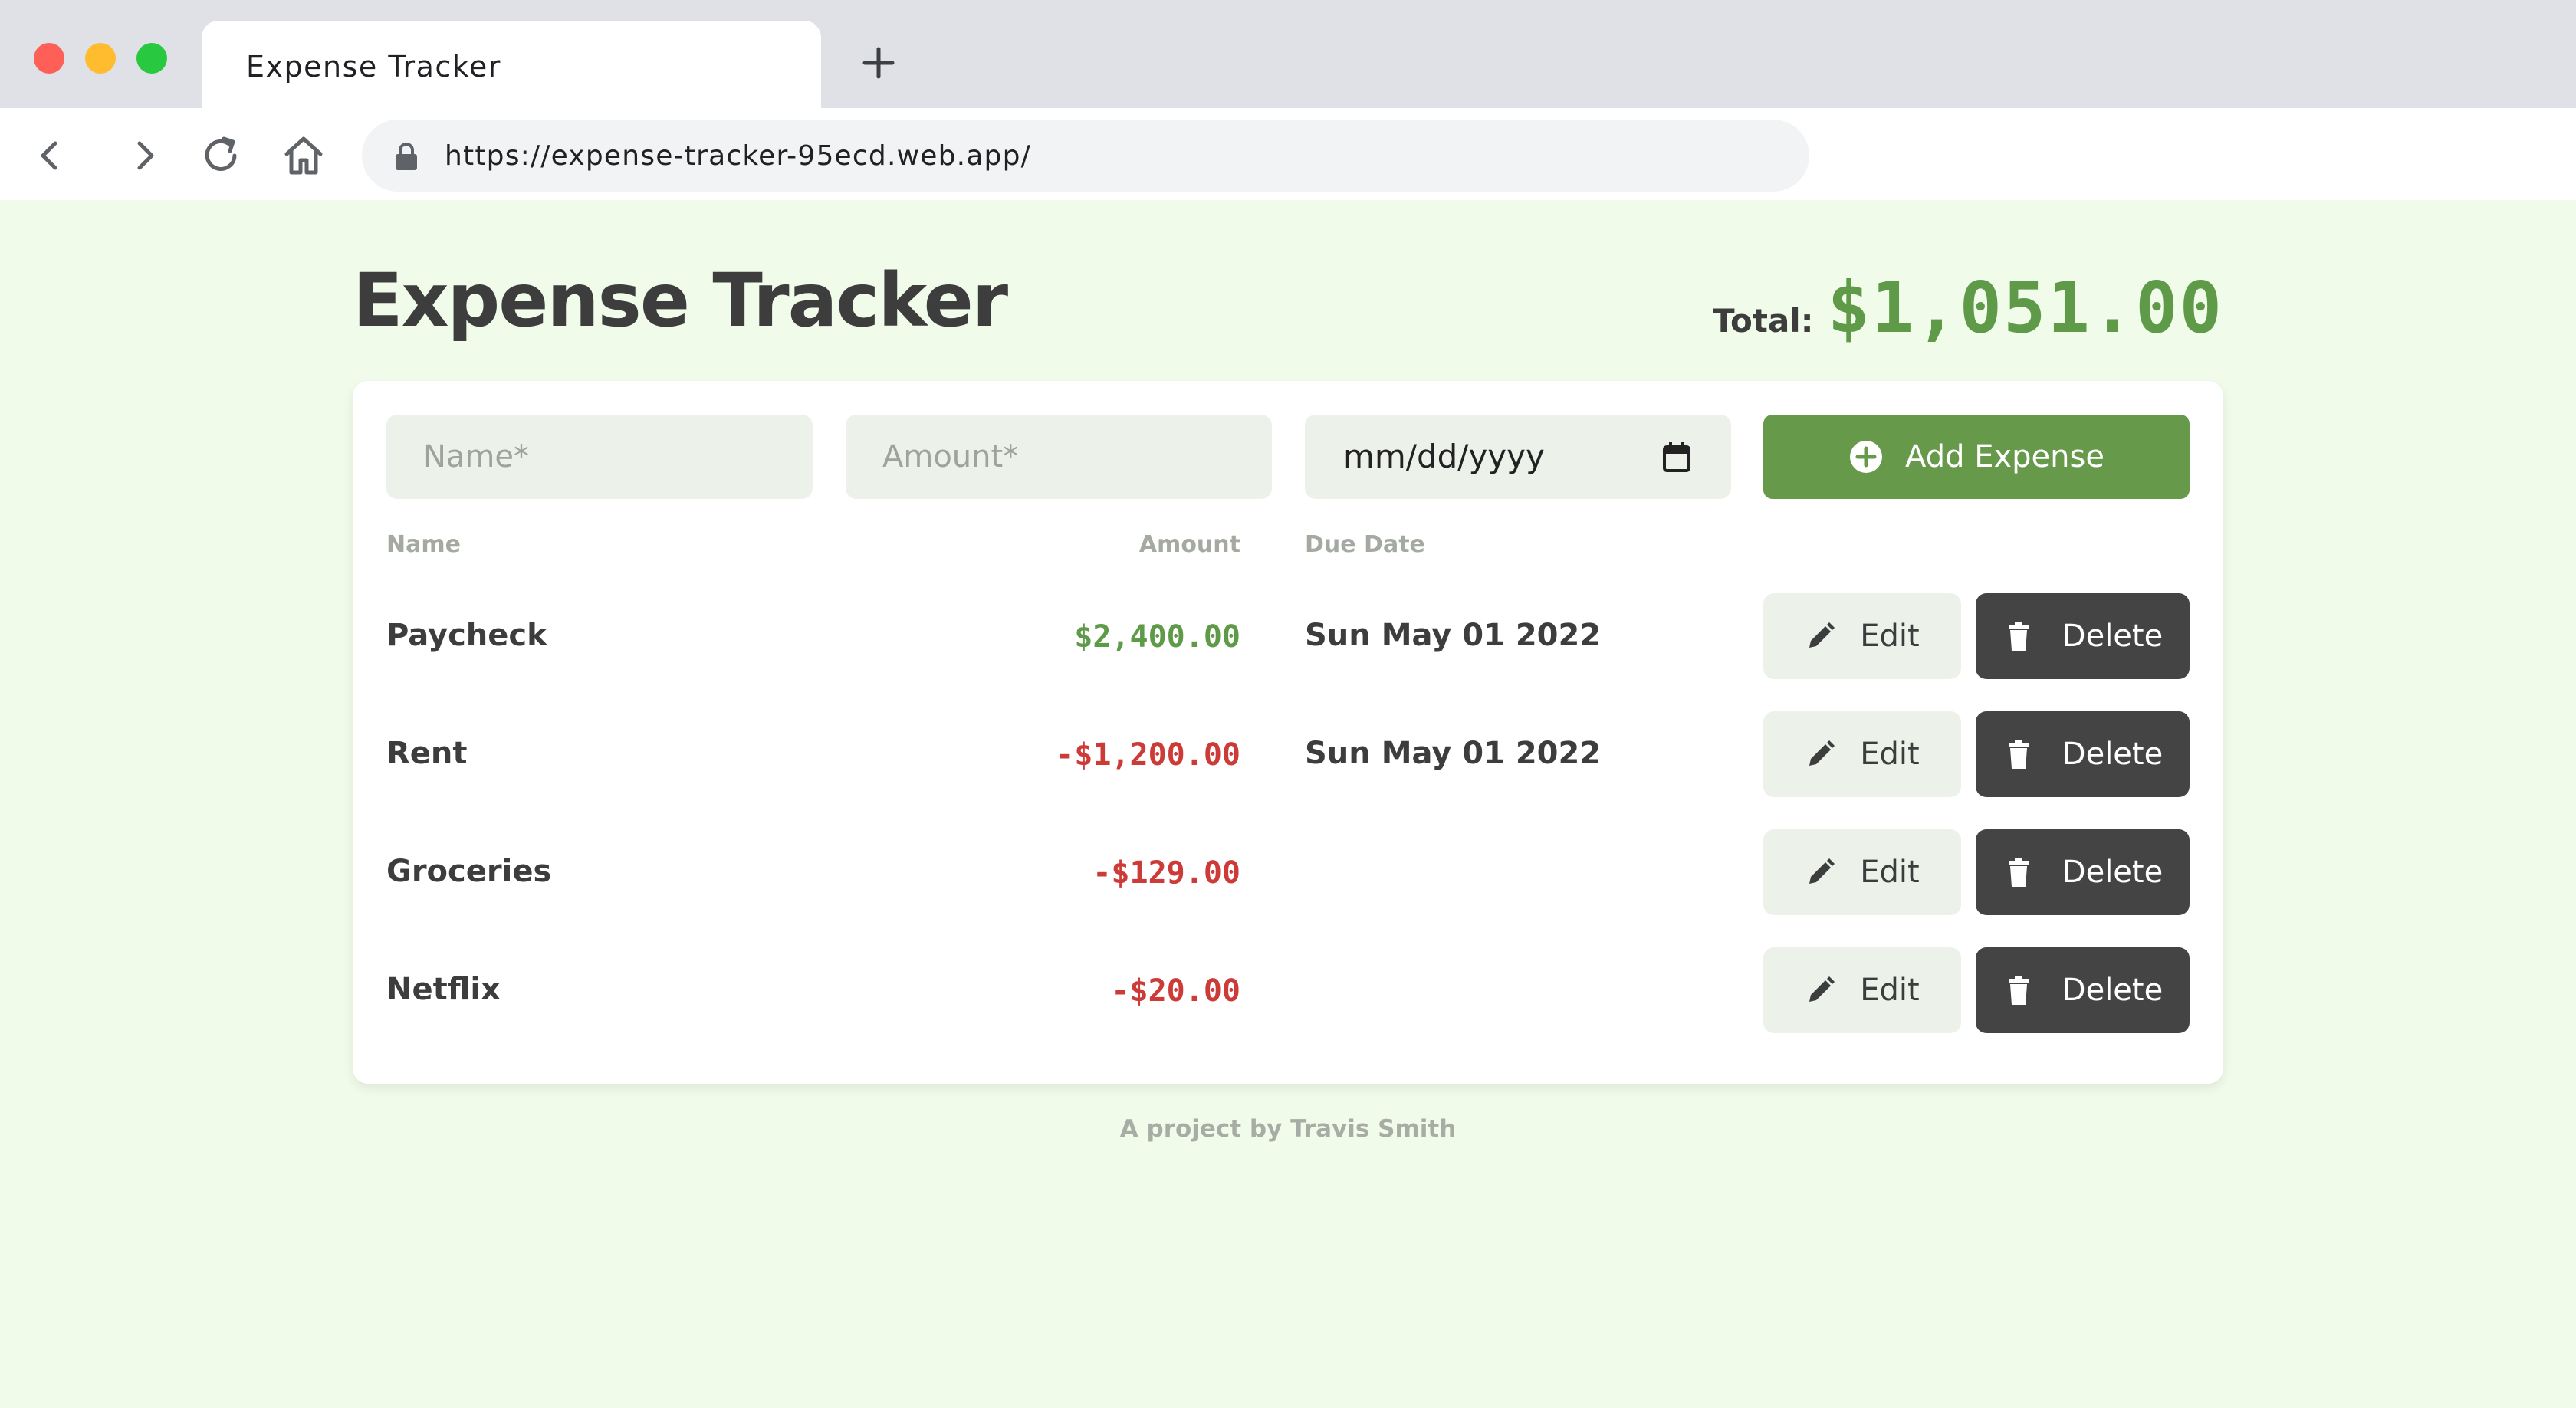  What do you see at coordinates (146, 155) in the screenshot?
I see `forward-icon` at bounding box center [146, 155].